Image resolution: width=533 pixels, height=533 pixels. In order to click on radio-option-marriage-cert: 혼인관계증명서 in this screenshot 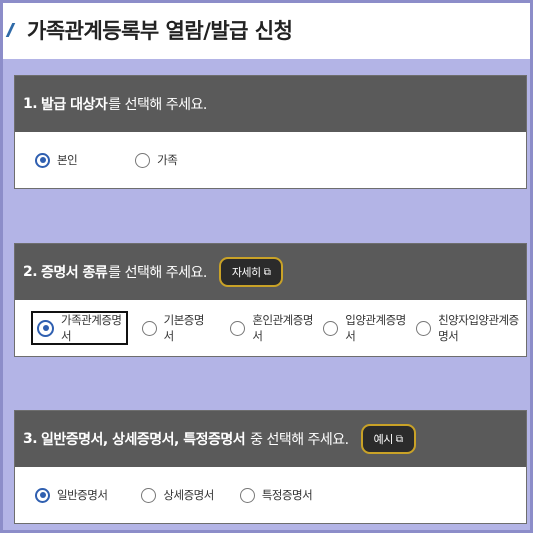, I will do `click(271, 328)`.